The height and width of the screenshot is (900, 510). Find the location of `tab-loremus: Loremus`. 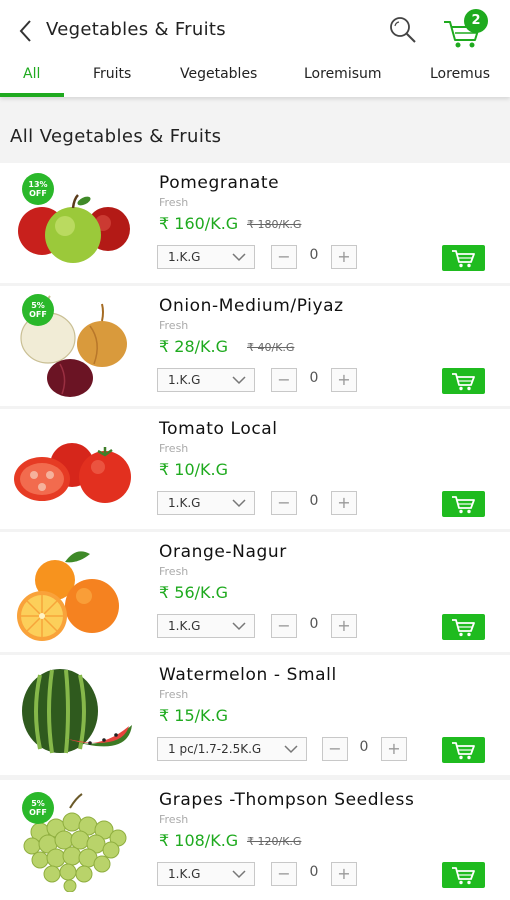

tab-loremus: Loremus is located at coordinates (460, 74).